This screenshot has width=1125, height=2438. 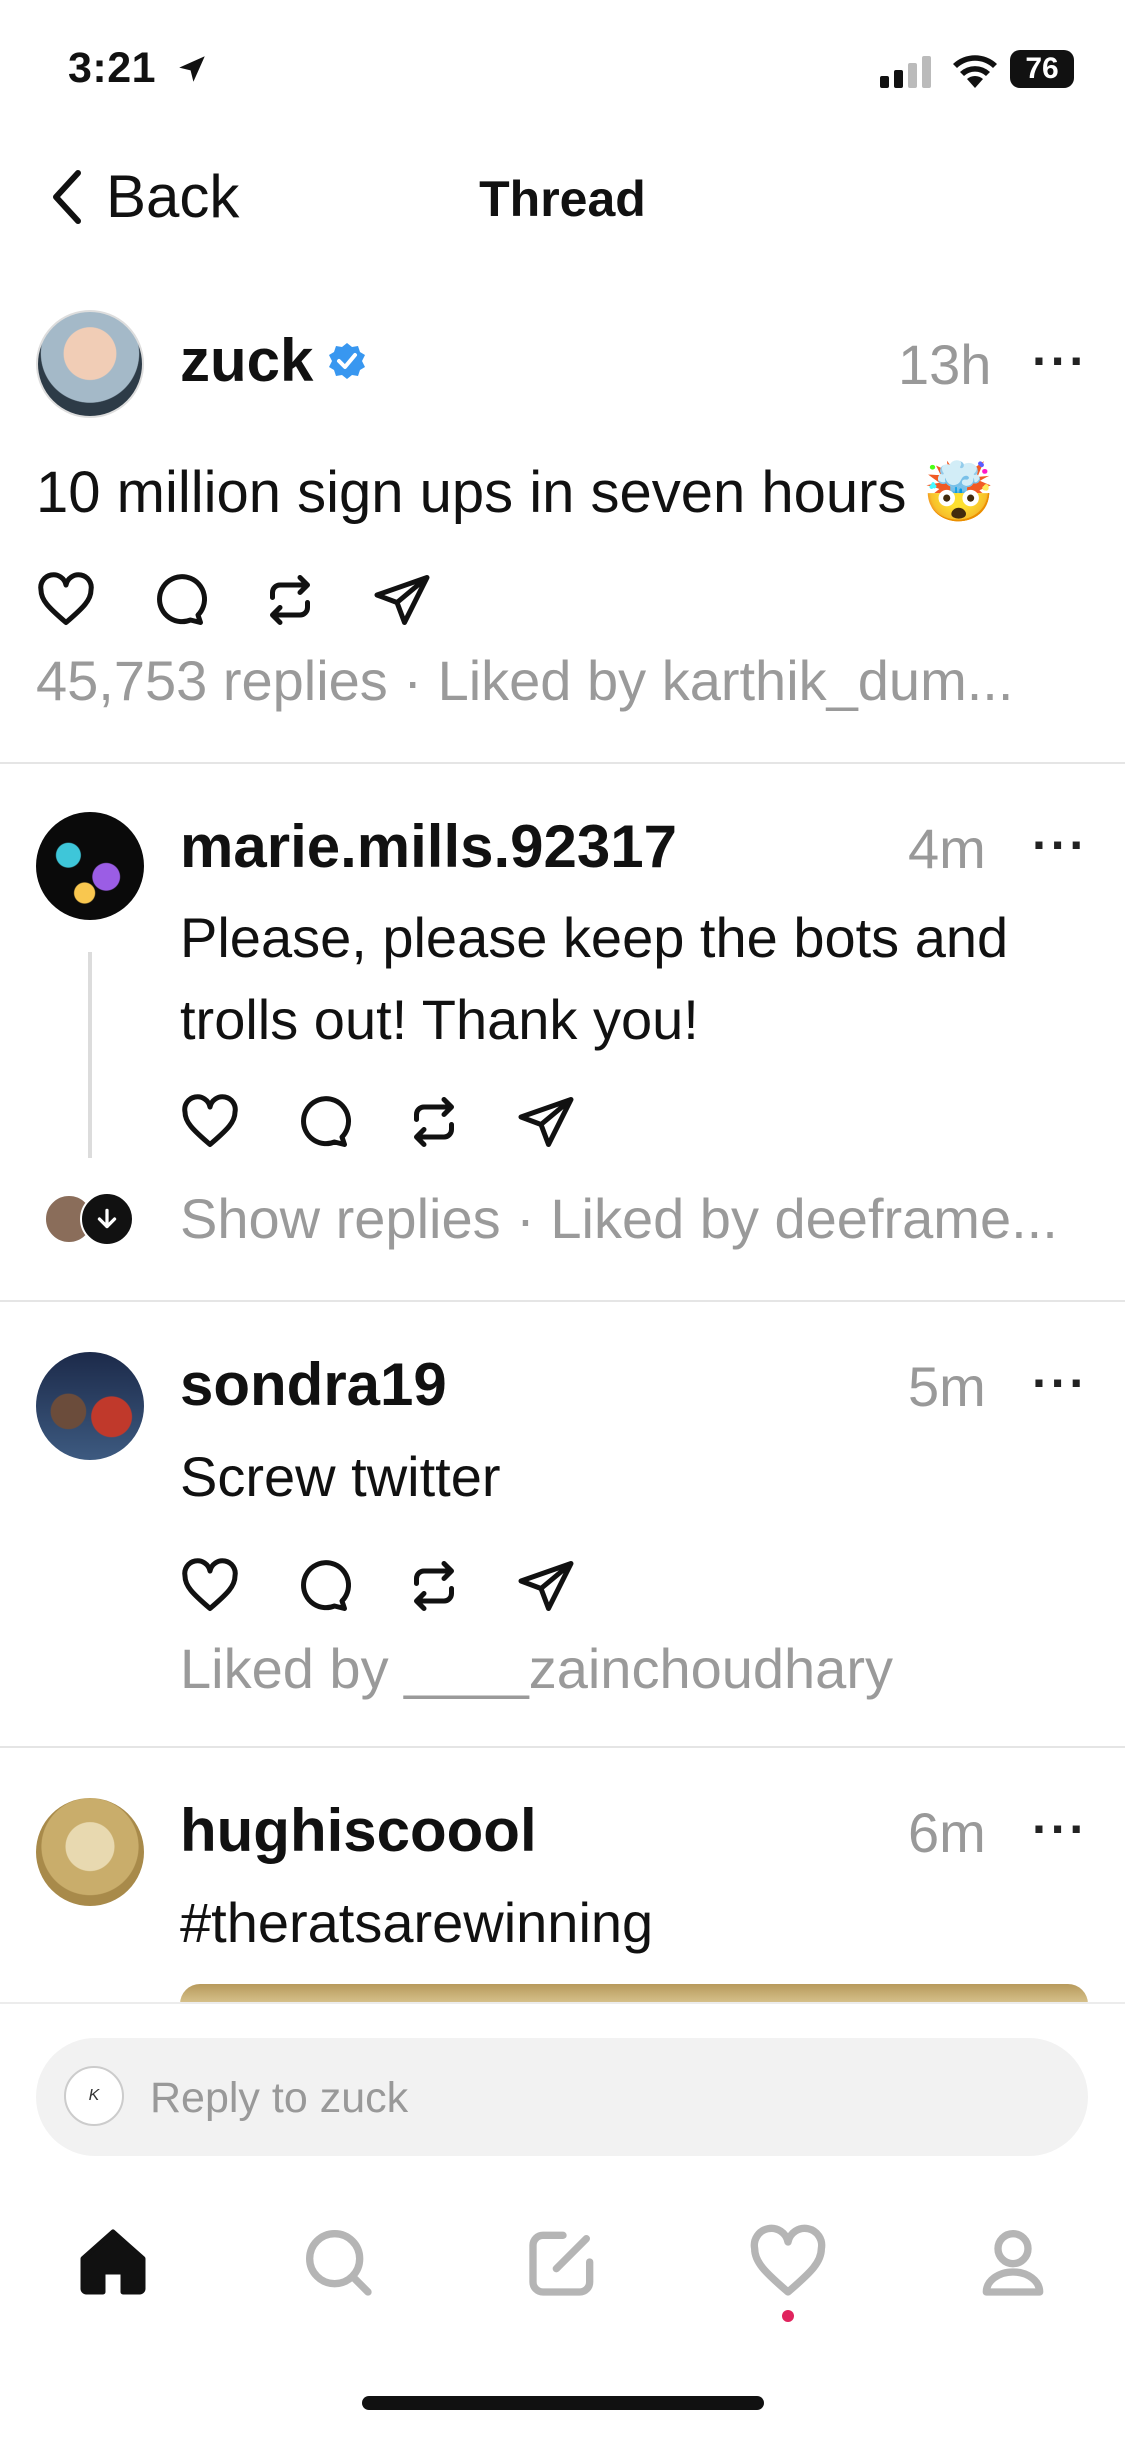 I want to click on post-time: 13h, so click(x=945, y=364).